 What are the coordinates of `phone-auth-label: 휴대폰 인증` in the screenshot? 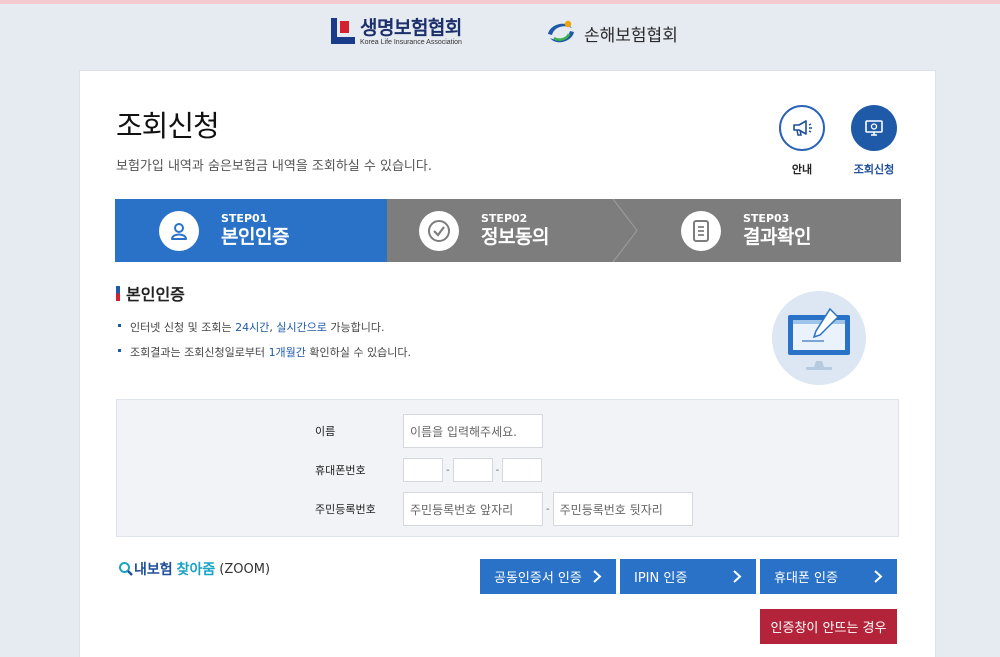 It's located at (806, 578).